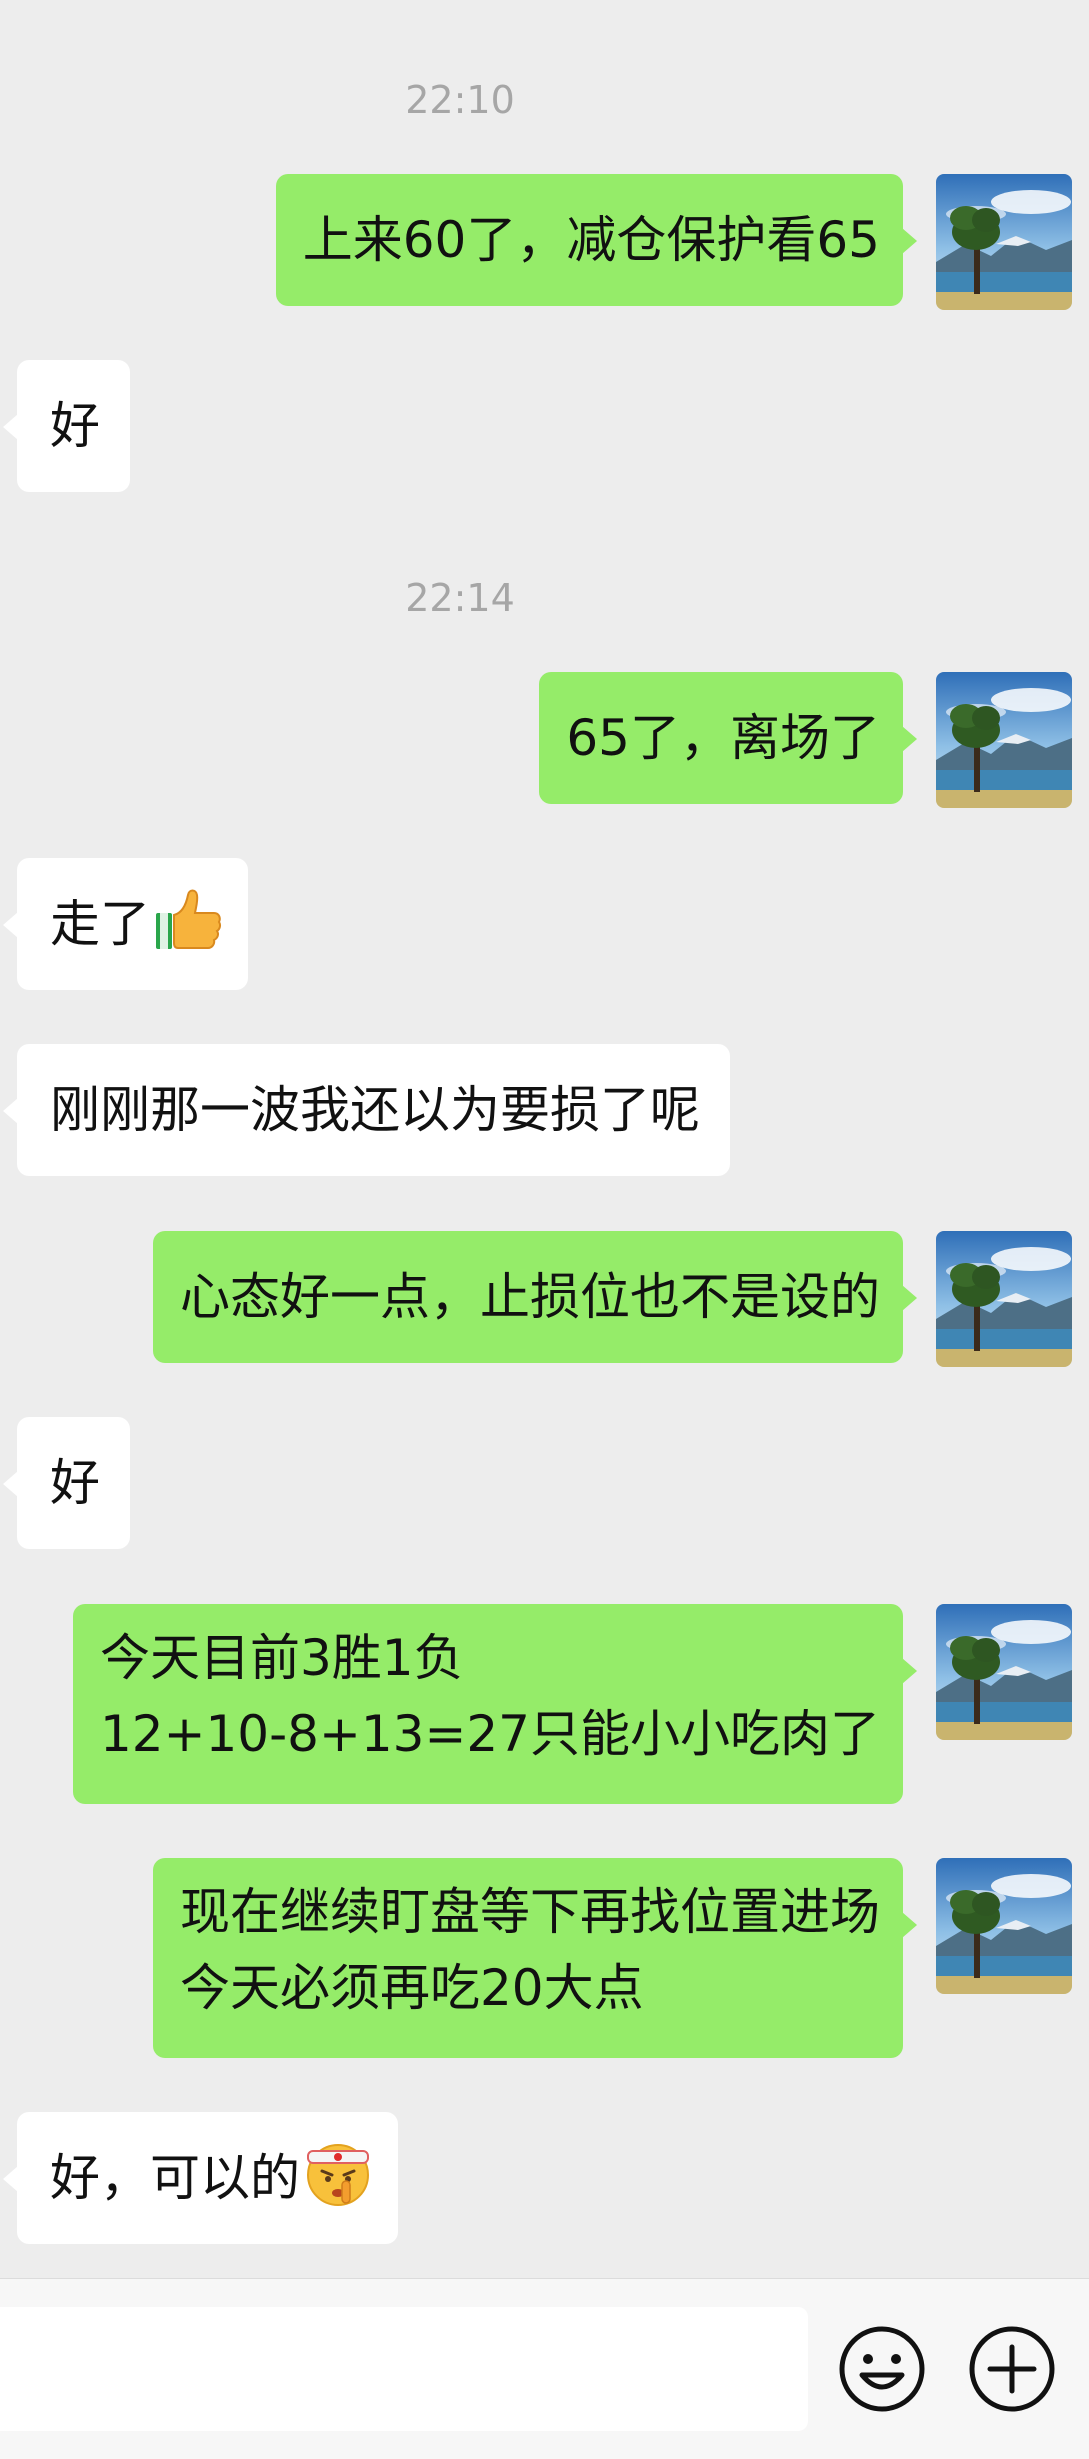  Describe the element at coordinates (404, 2369) in the screenshot. I see `message-input` at that location.